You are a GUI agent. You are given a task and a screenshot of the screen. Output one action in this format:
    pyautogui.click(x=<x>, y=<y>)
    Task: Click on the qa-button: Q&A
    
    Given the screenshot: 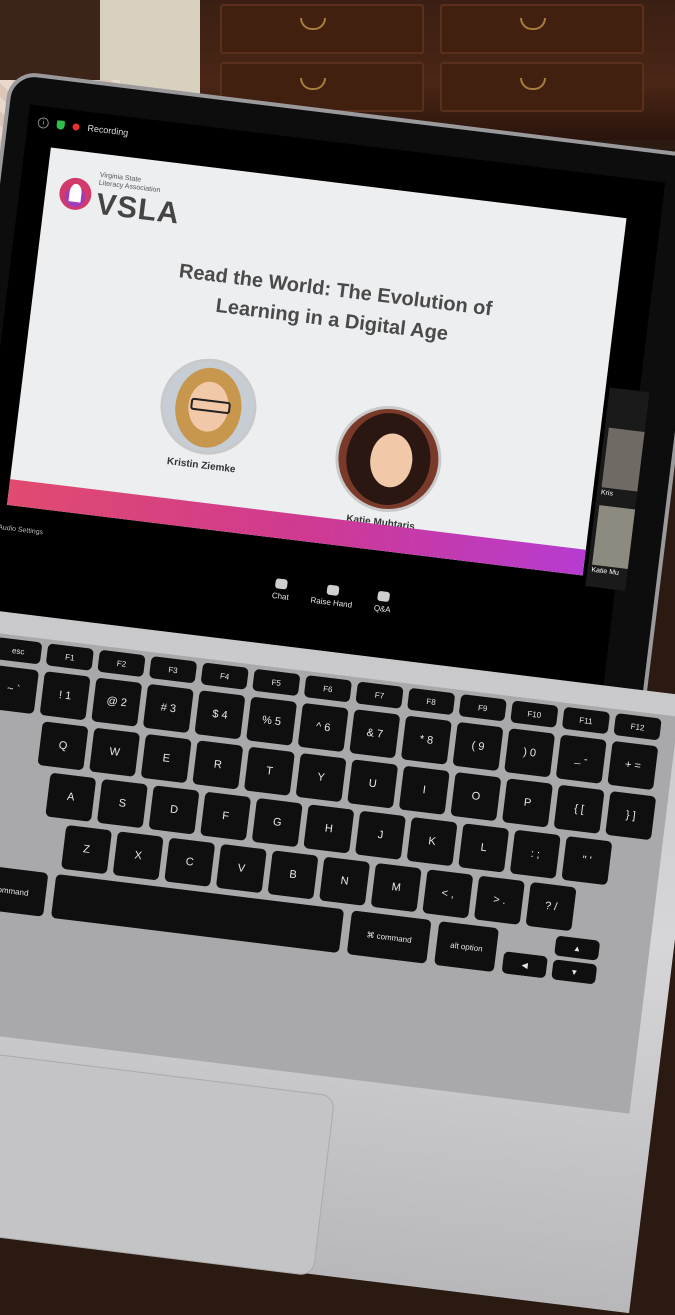 What is the action you would take?
    pyautogui.click(x=382, y=602)
    